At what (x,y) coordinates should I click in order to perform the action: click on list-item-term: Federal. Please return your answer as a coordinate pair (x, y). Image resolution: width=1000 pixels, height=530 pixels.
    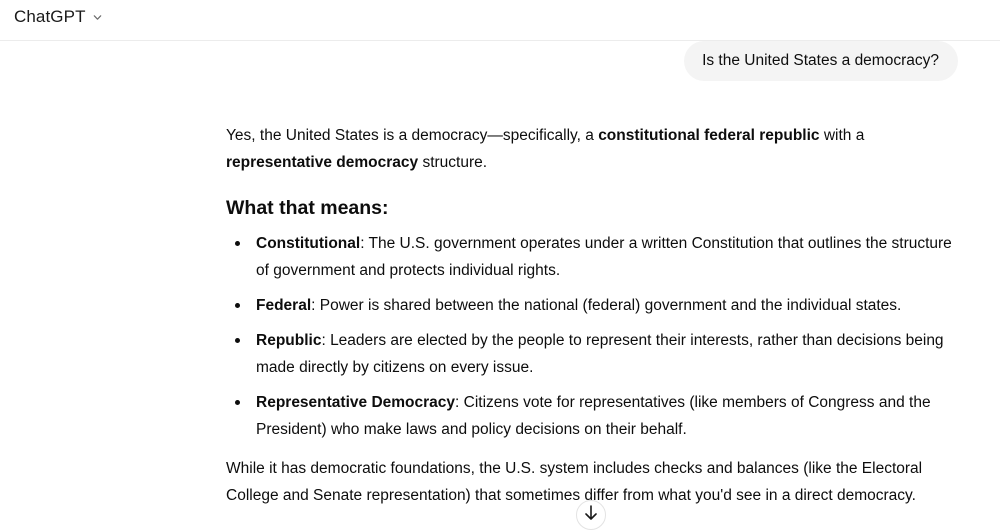
    Looking at the image, I should click on (284, 305).